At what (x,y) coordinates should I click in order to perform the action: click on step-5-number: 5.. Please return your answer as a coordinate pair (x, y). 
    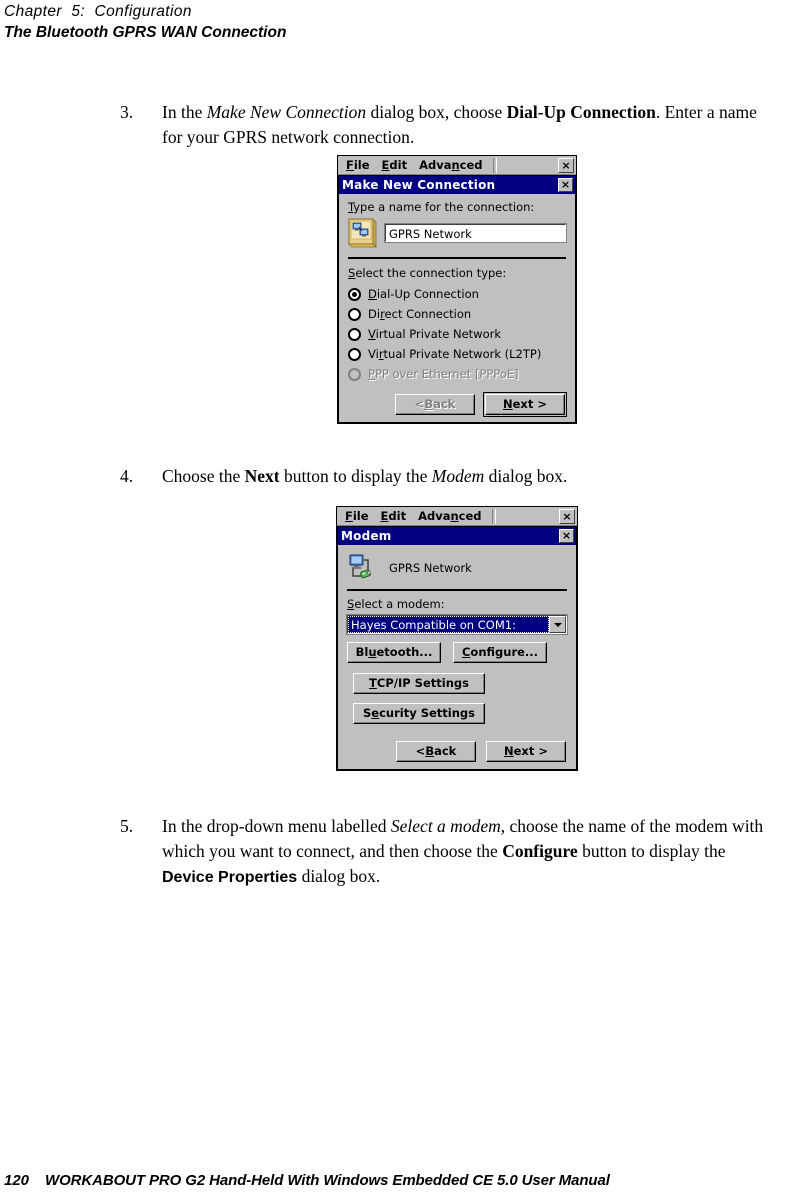
    Looking at the image, I should click on (127, 826).